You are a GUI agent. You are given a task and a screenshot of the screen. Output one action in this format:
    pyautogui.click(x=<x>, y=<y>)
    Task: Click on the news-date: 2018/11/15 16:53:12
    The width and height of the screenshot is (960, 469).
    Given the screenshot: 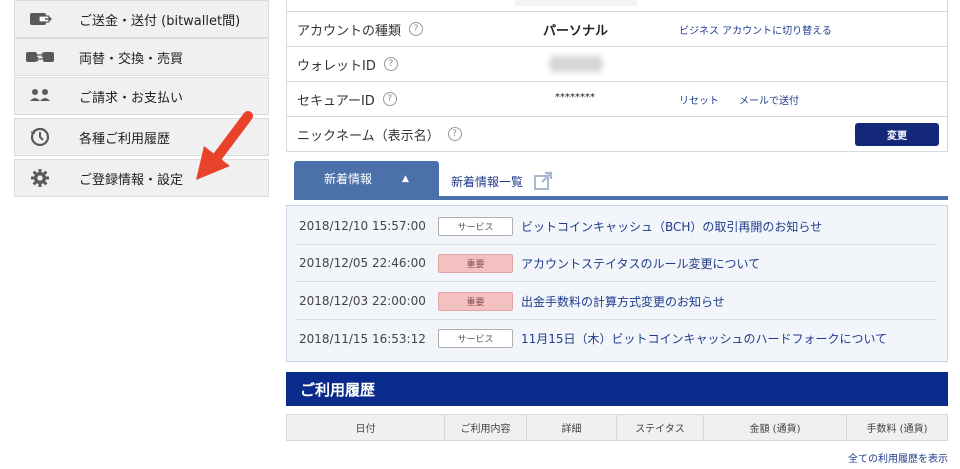 What is the action you would take?
    pyautogui.click(x=362, y=338)
    